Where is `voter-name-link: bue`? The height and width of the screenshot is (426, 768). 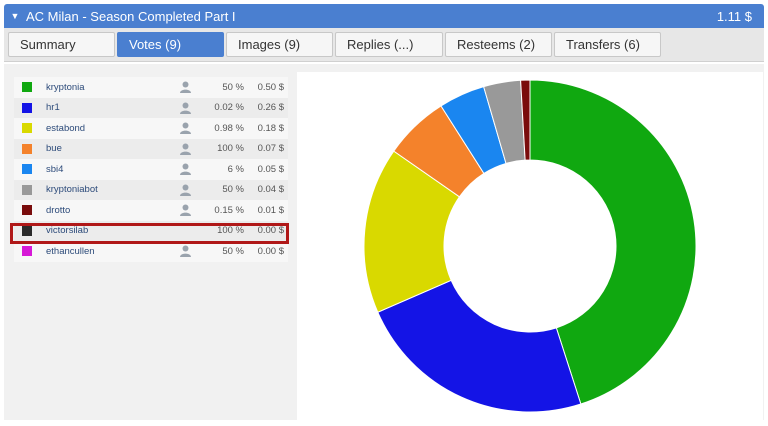 voter-name-link: bue is located at coordinates (110, 148).